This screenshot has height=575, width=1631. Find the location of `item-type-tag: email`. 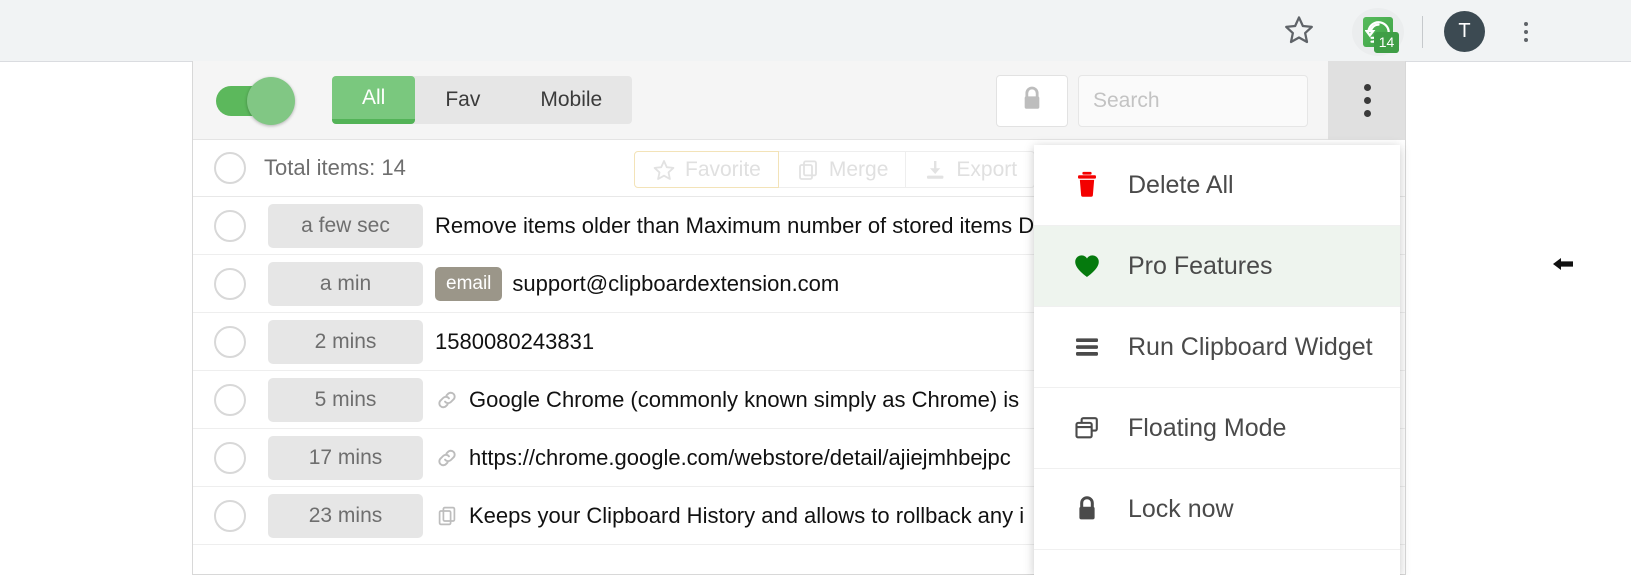

item-type-tag: email is located at coordinates (469, 283).